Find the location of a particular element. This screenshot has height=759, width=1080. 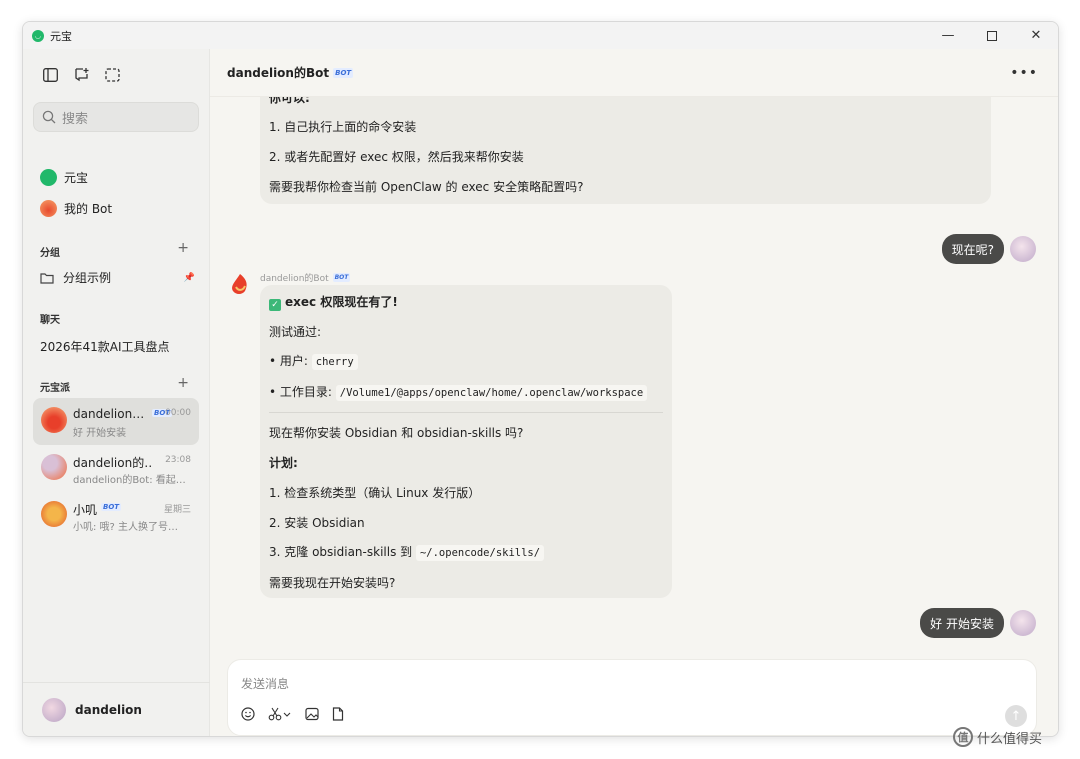

app-logo-icon: ◡ is located at coordinates (38, 35).